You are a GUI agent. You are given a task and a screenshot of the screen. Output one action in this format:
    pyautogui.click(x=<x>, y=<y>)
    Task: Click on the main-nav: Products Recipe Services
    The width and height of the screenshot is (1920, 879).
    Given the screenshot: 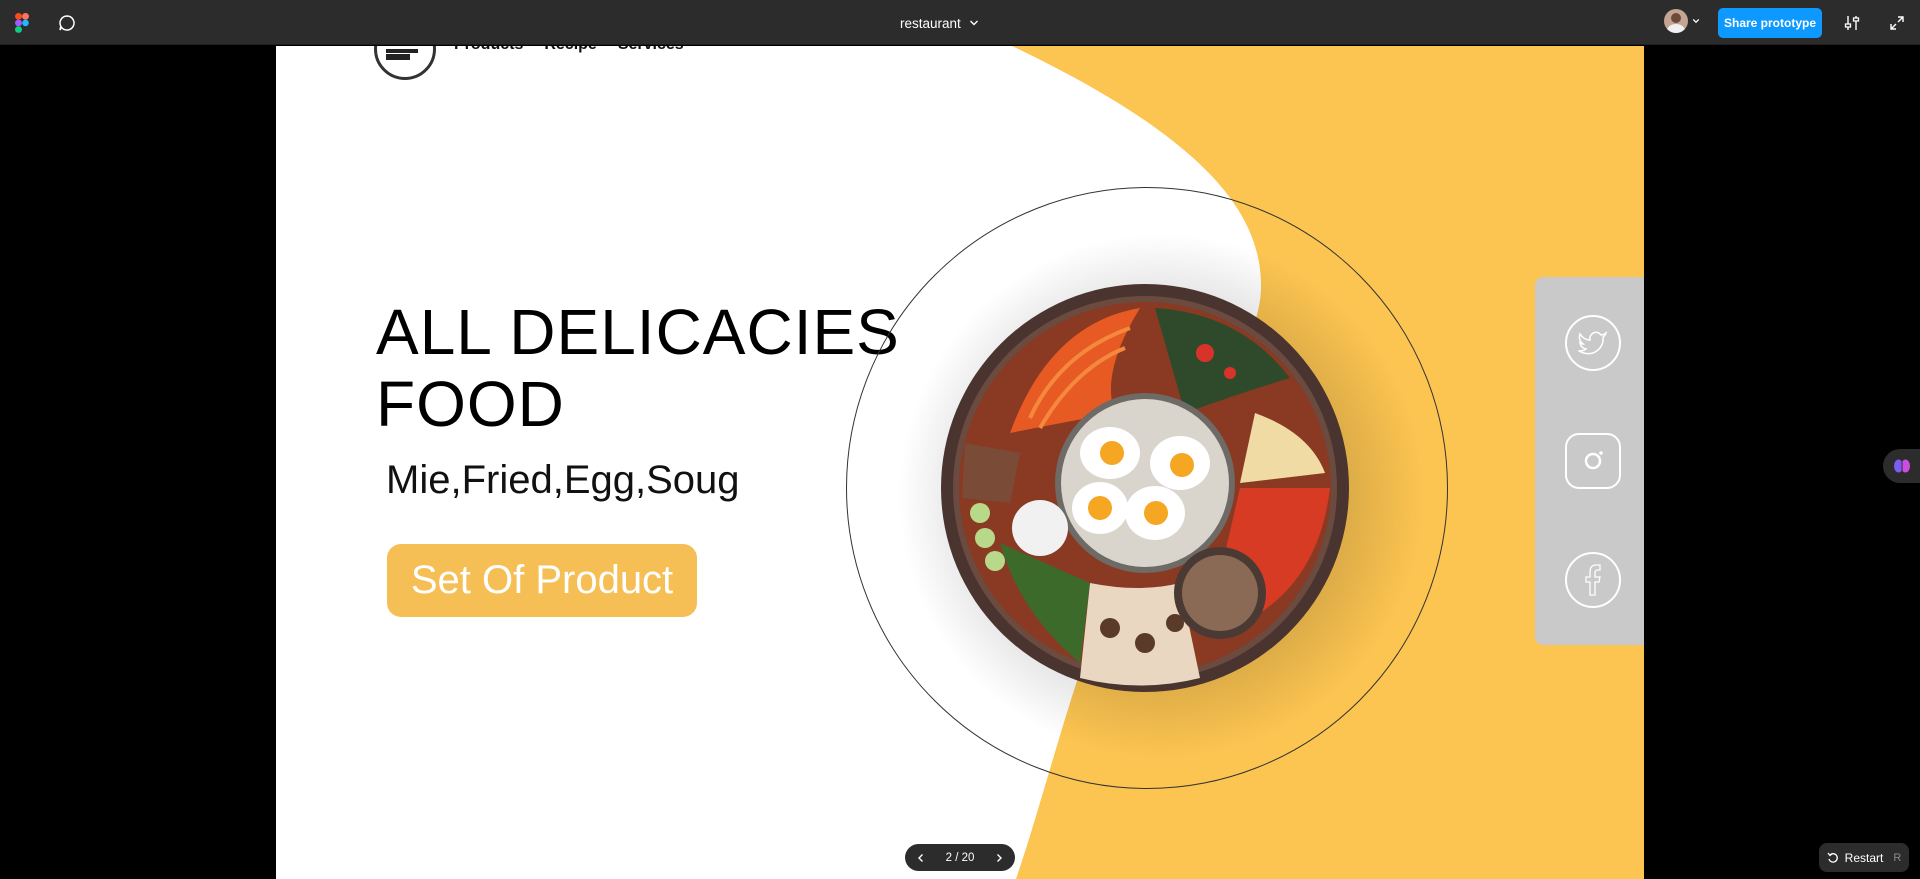 What is the action you would take?
    pyautogui.click(x=569, y=50)
    